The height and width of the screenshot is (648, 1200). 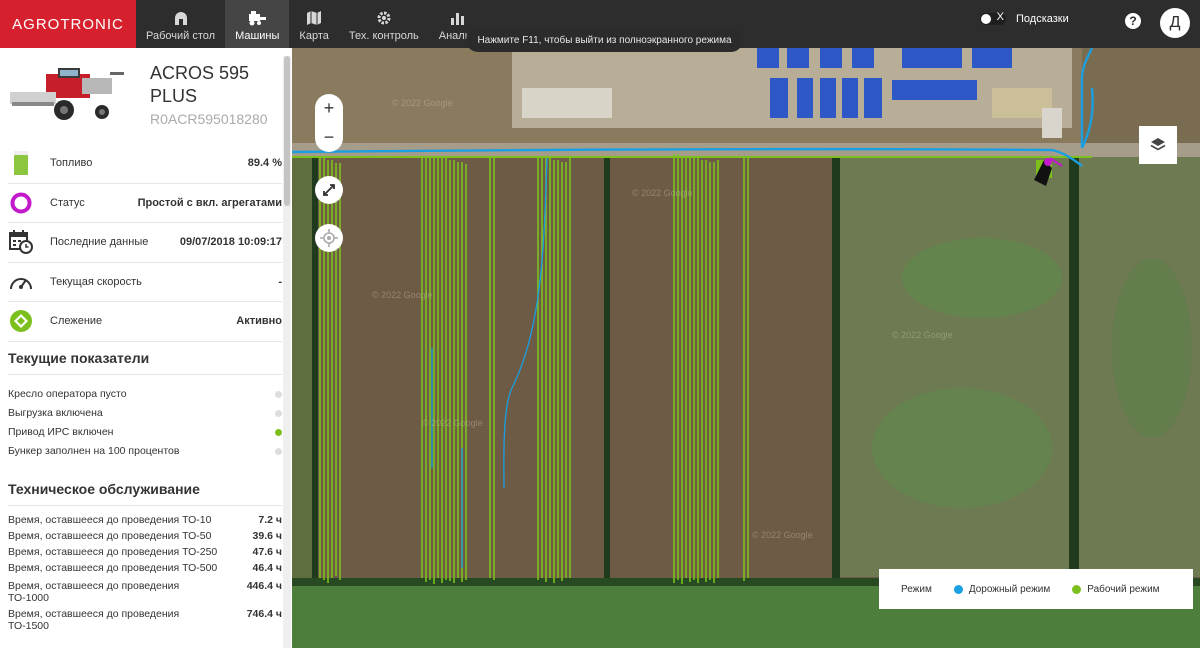 I want to click on crosshair-icon, so click(x=329, y=238).